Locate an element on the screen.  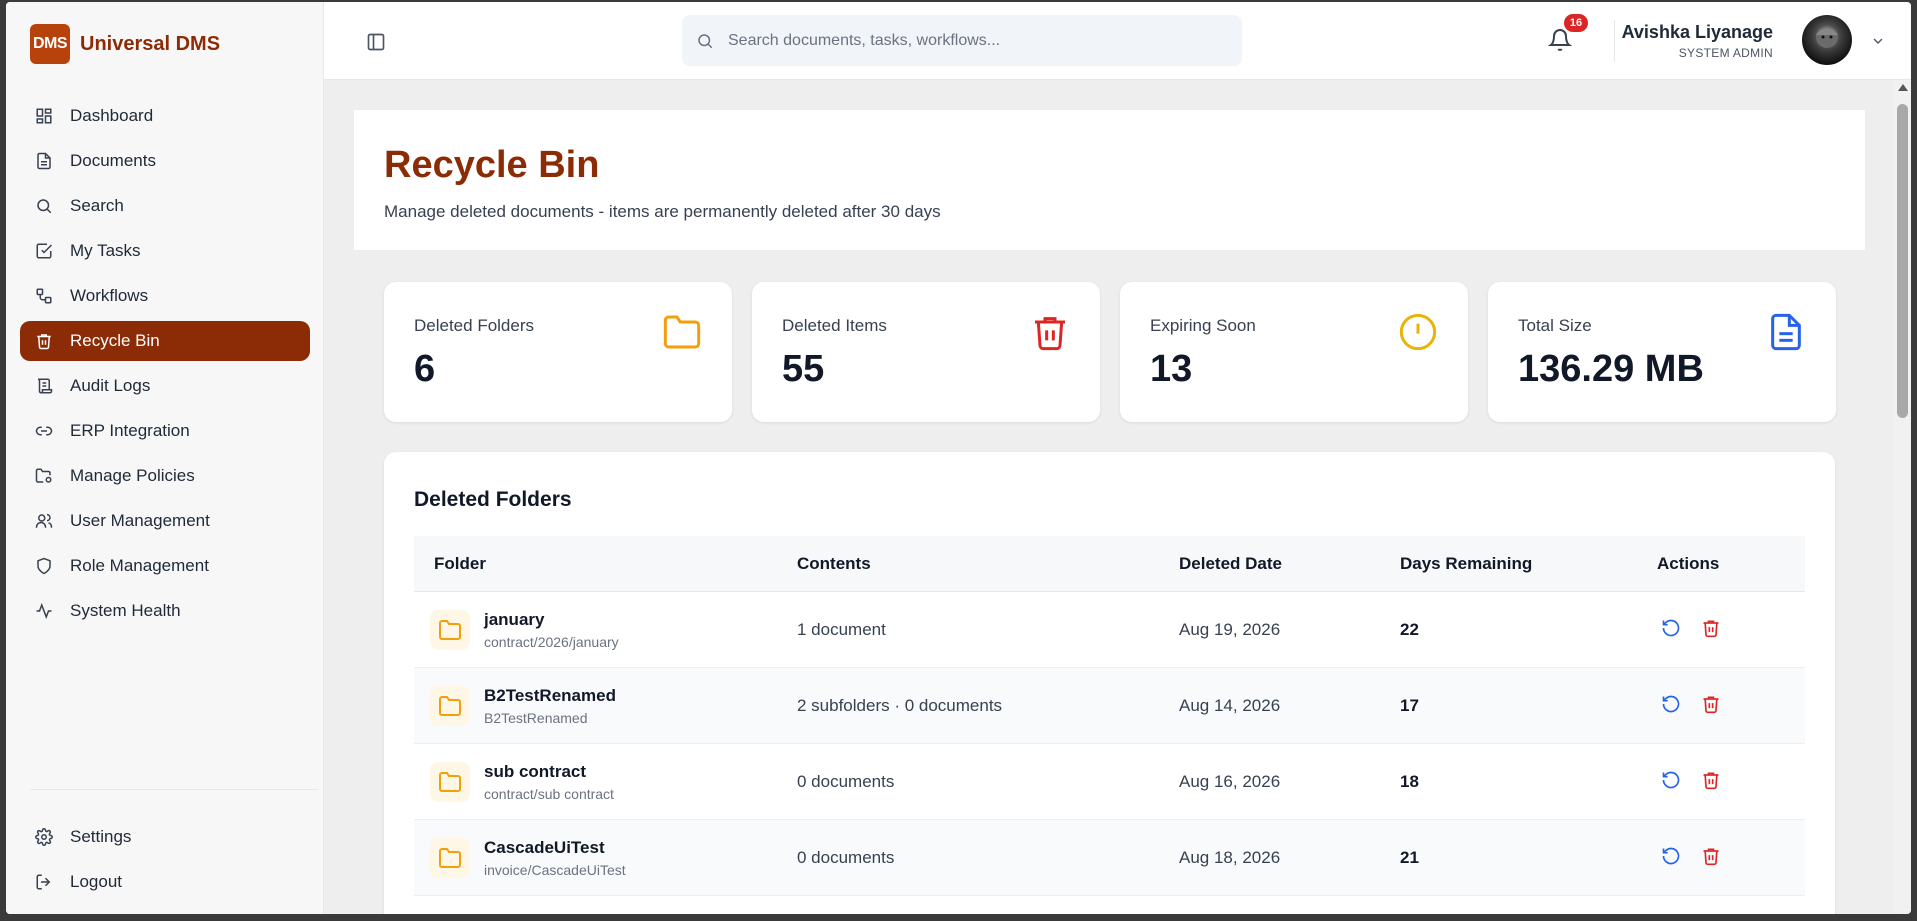
sidebar-item-label: Settings is located at coordinates (101, 836).